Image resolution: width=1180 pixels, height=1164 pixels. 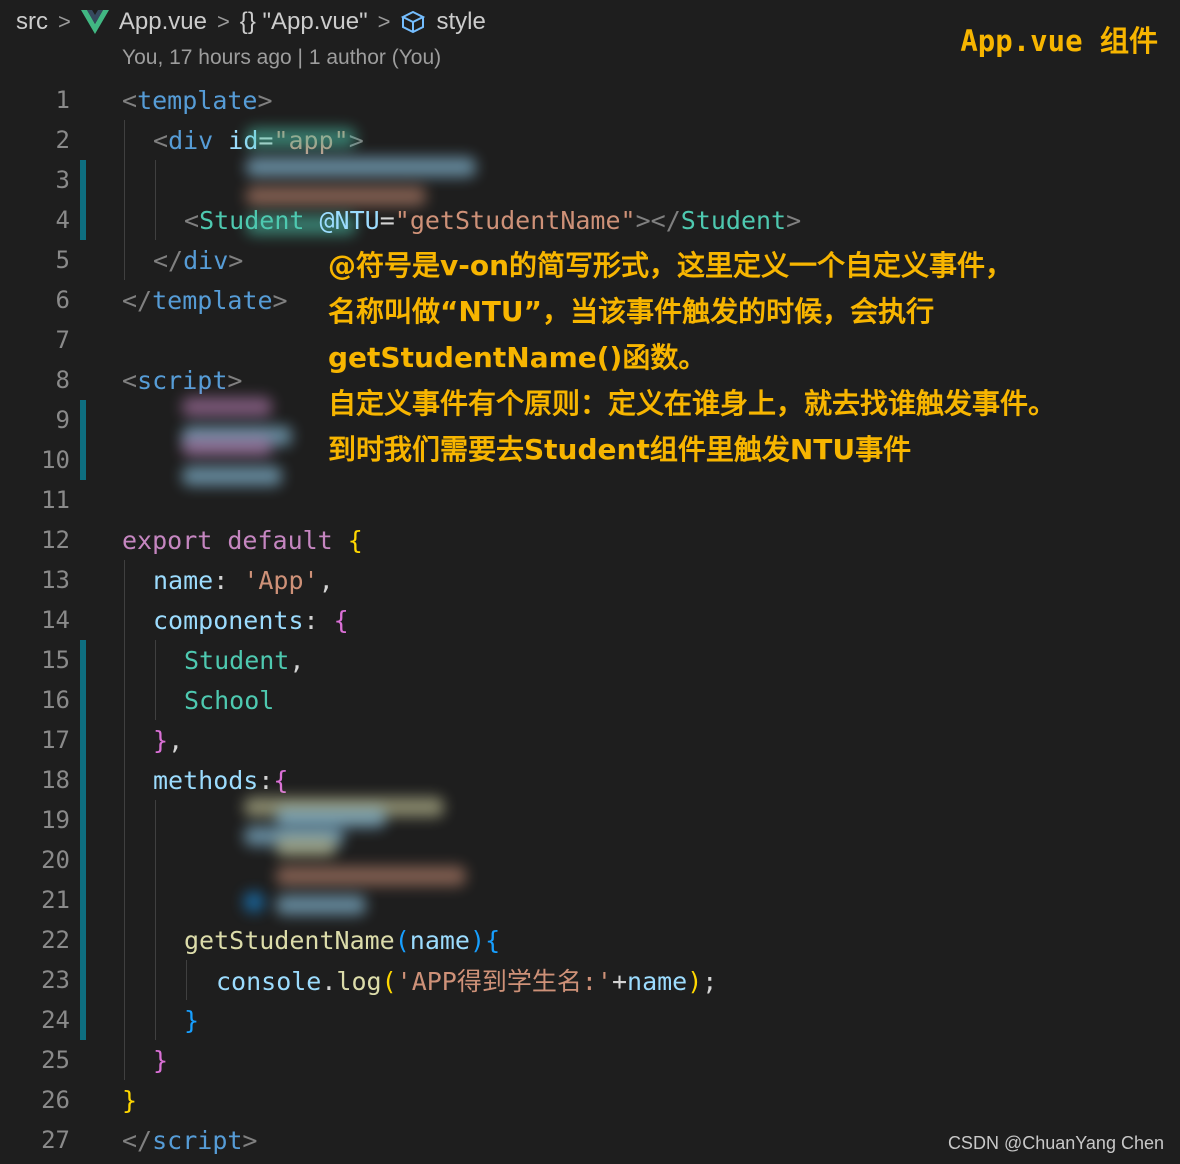 I want to click on breadcrumb: src > App.vue > {} "App.vue" > style, so click(x=251, y=22).